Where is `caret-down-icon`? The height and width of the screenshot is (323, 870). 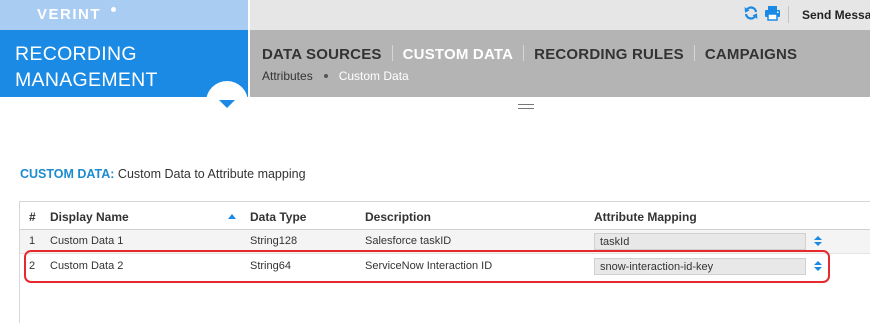 caret-down-icon is located at coordinates (818, 244).